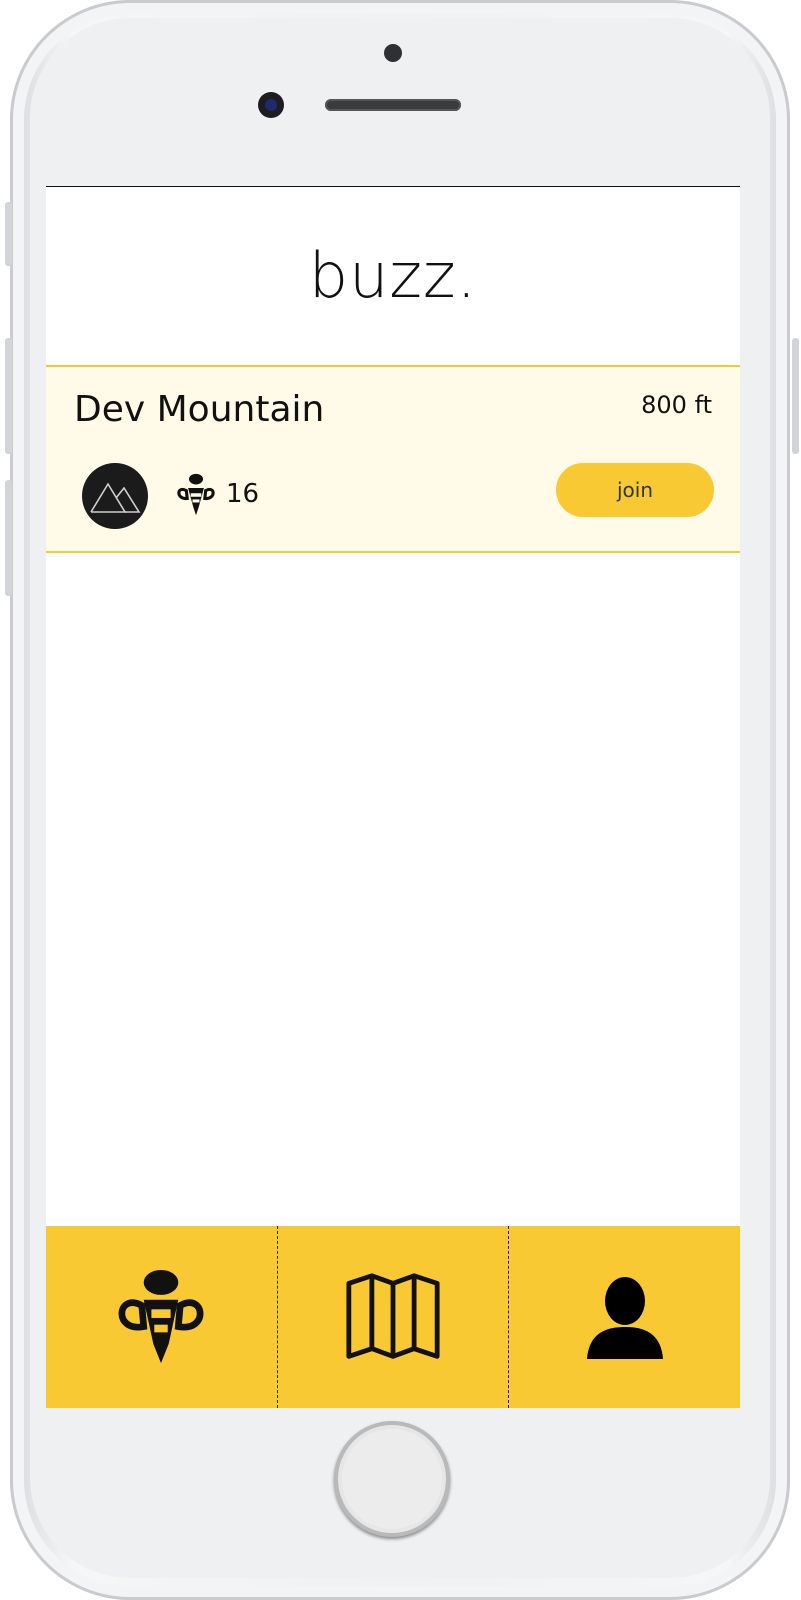 The image size is (801, 1600). I want to click on tab-bar, so click(393, 1317).